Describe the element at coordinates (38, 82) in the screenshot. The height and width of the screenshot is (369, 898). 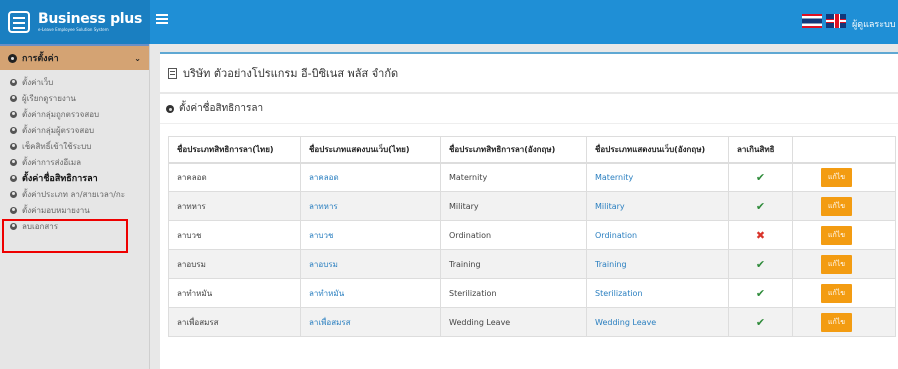
I see `sidebar-item-label: ตั้งค่าเว็บ` at that location.